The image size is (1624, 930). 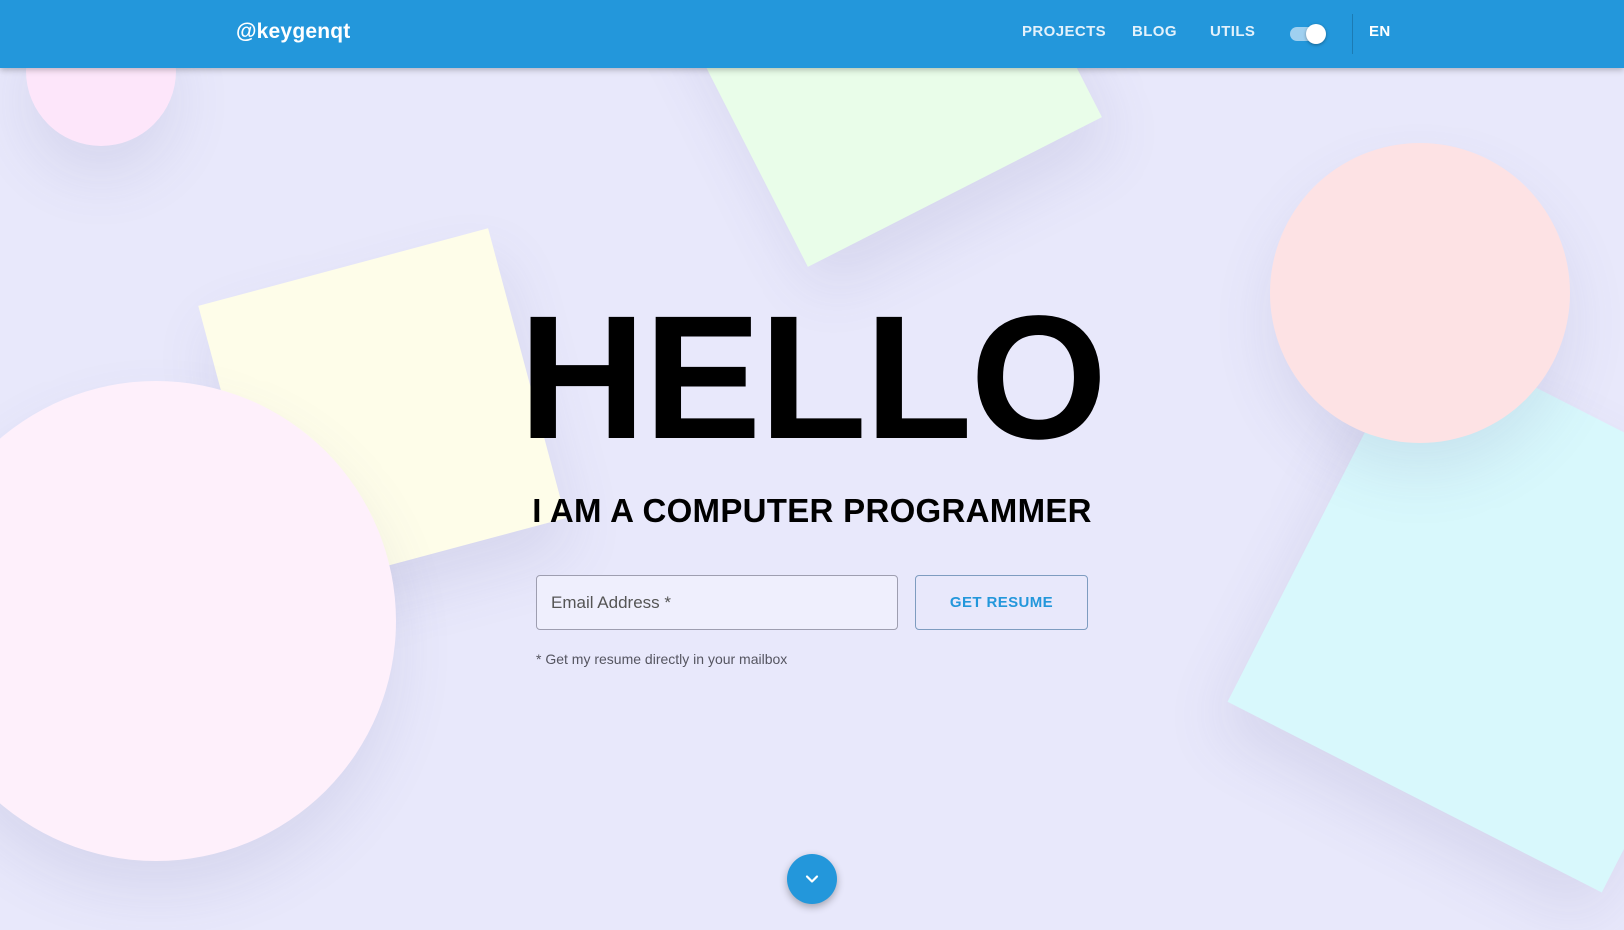 I want to click on theme-toggle, so click(x=1307, y=34).